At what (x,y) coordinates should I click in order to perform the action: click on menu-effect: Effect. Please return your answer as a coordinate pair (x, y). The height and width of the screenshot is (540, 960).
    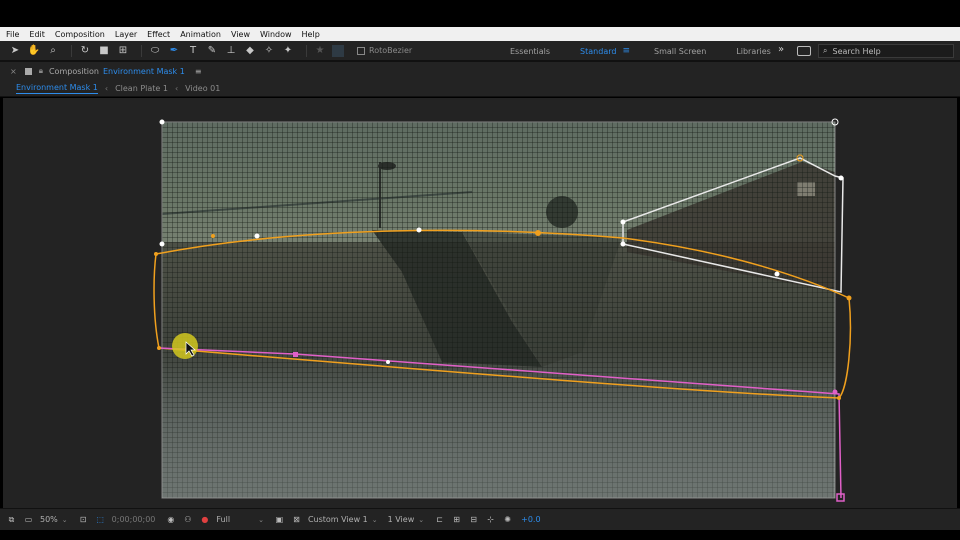
    Looking at the image, I should click on (158, 34).